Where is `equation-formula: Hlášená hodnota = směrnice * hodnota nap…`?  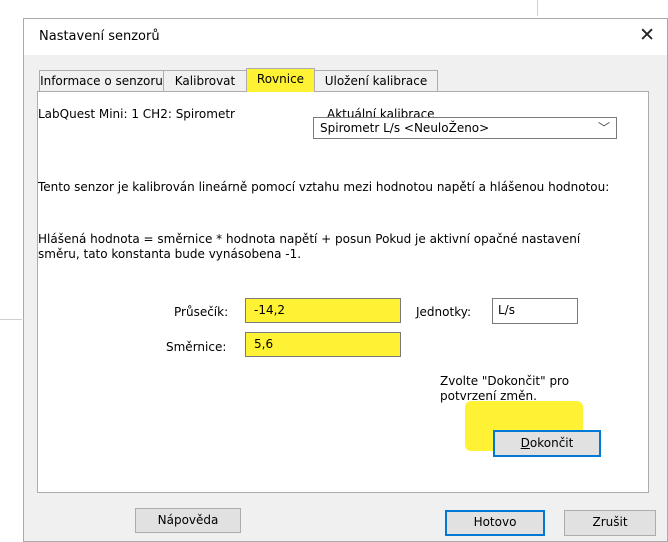 equation-formula: Hlášená hodnota = směrnice * hodnota nap… is located at coordinates (309, 246).